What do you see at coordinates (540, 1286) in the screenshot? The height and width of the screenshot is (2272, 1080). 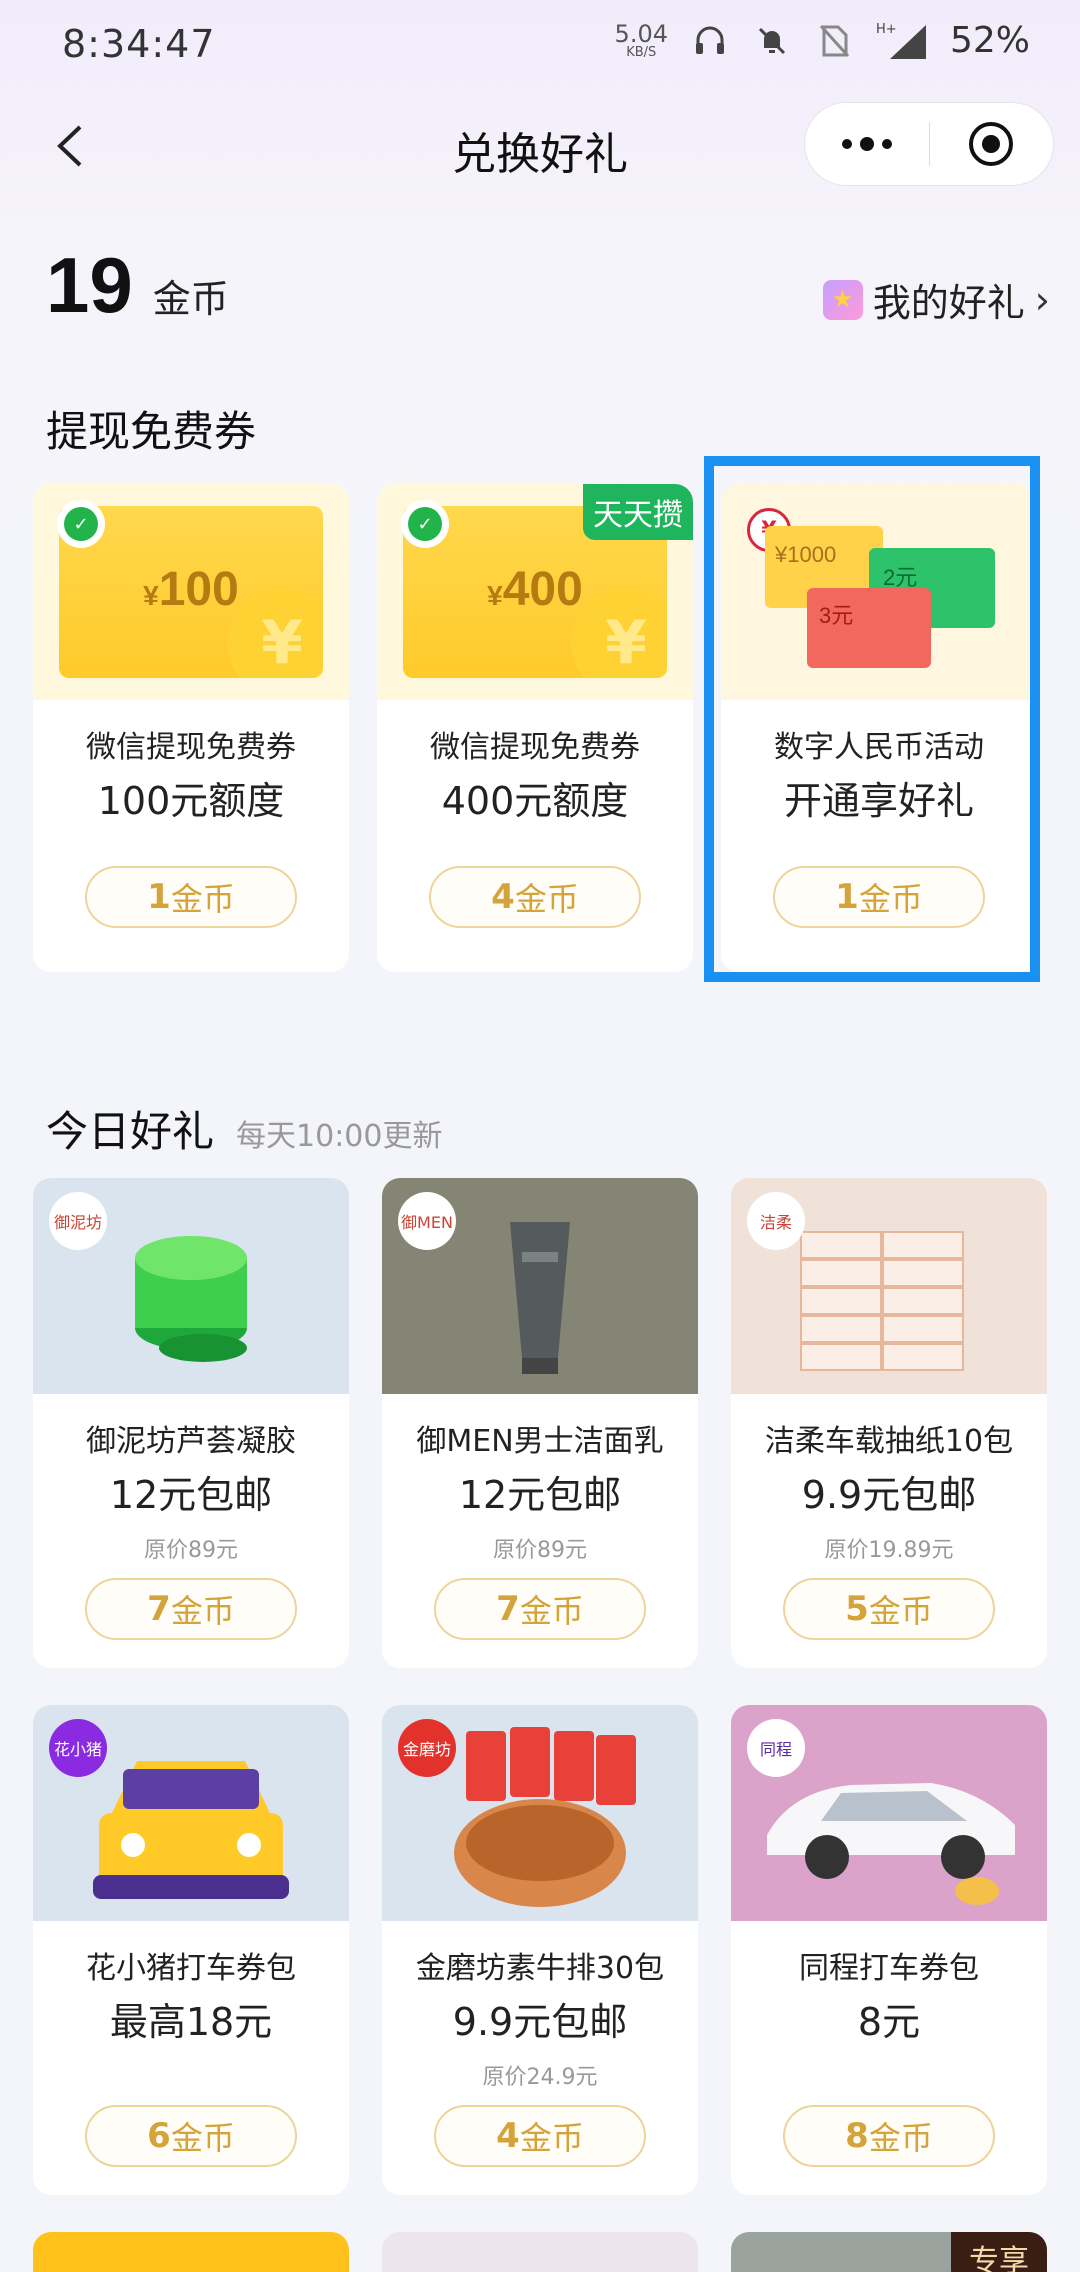 I see `product-image: 御MEN` at bounding box center [540, 1286].